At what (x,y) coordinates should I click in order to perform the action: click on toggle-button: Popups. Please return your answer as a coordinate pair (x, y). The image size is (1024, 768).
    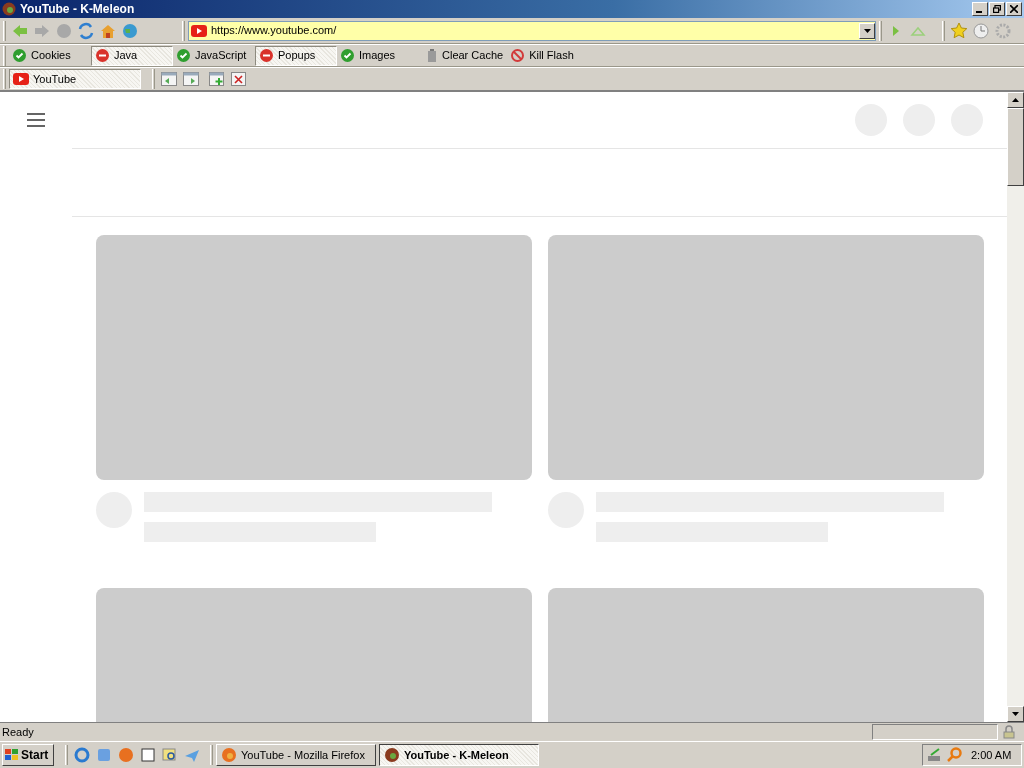
    Looking at the image, I should click on (296, 55).